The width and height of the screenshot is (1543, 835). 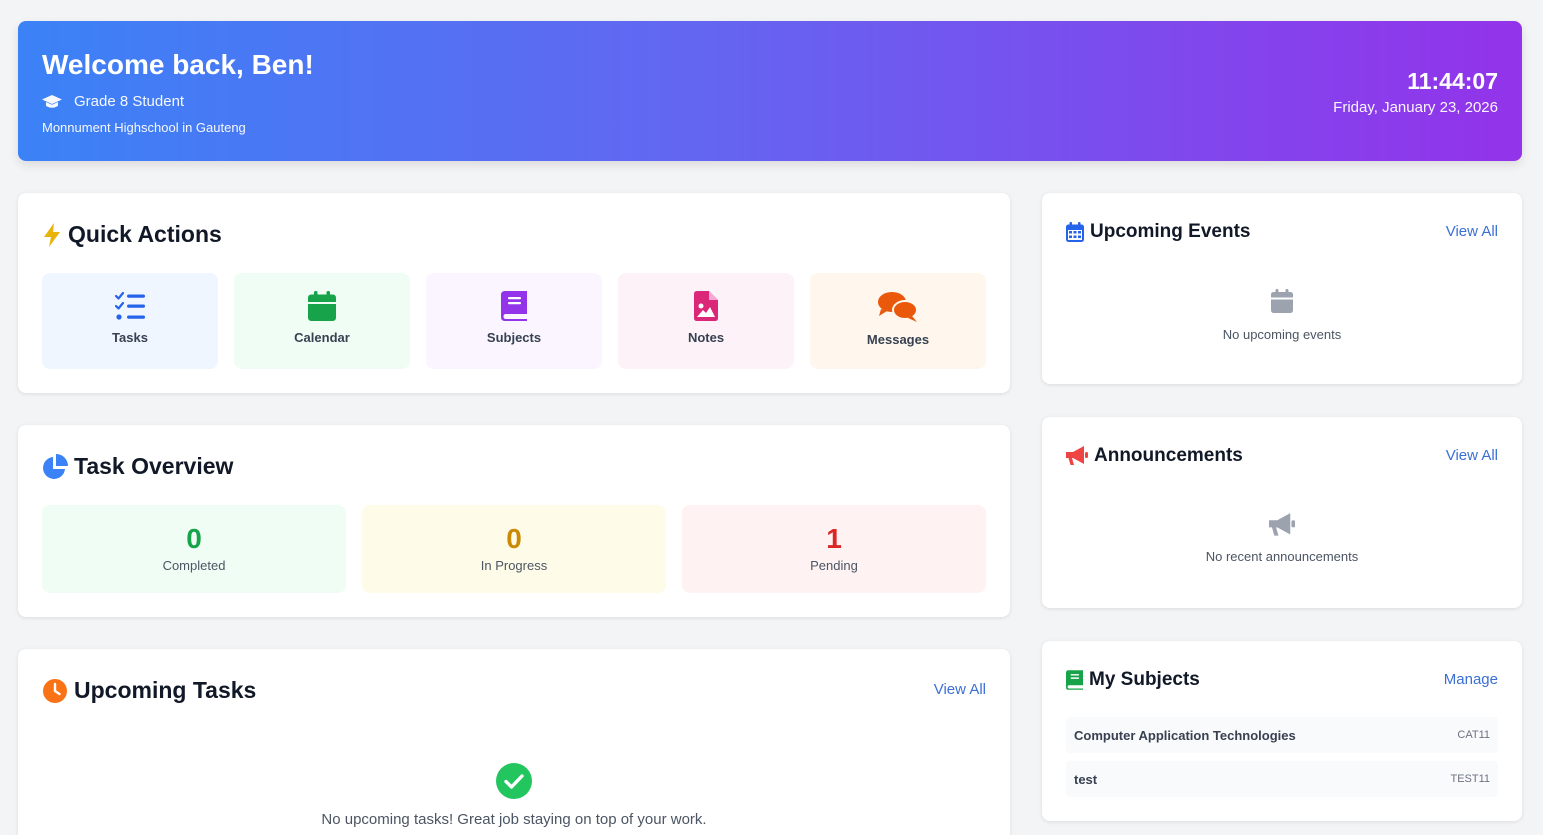 What do you see at coordinates (1075, 232) in the screenshot?
I see `calendar-days-icon` at bounding box center [1075, 232].